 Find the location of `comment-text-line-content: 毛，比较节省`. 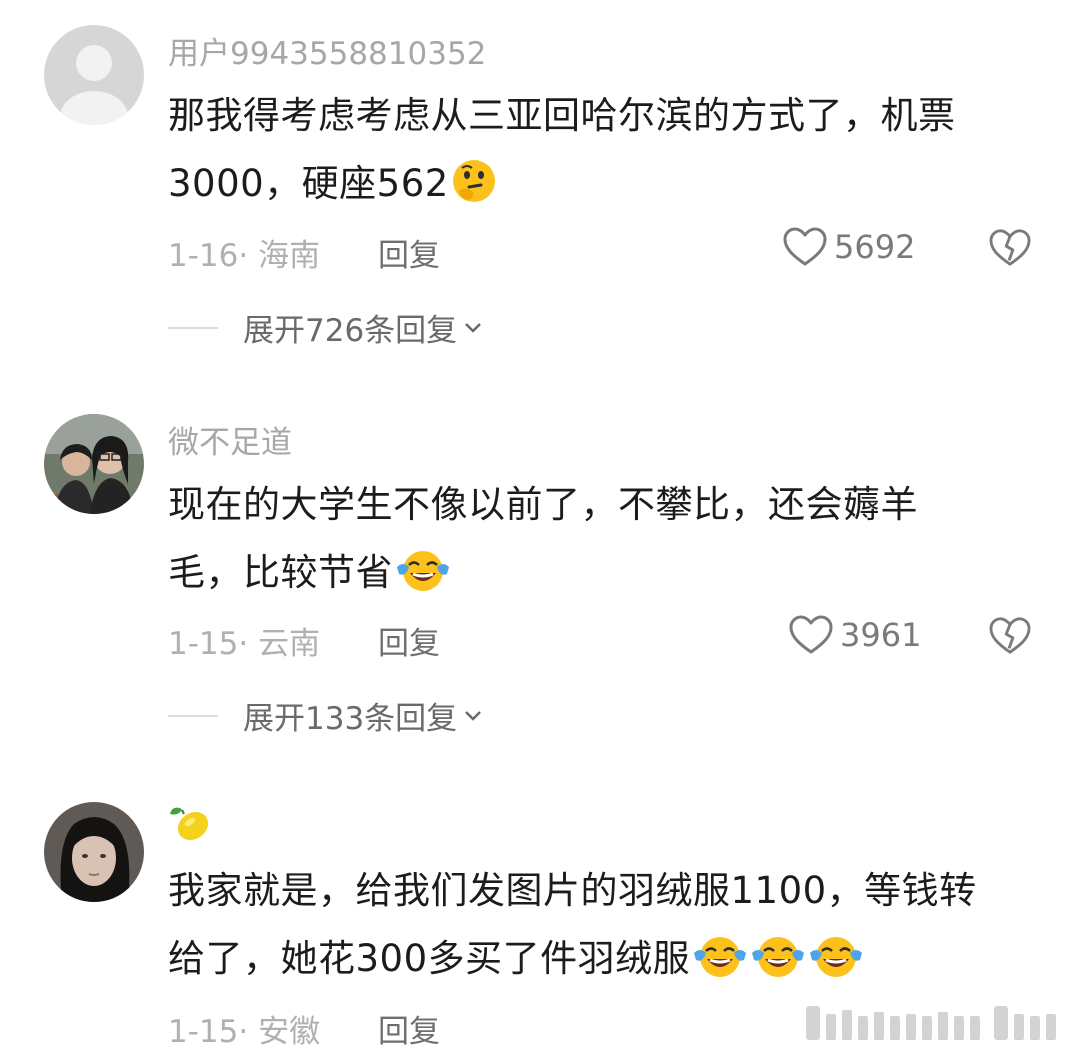

comment-text-line-content: 毛，比较节省 is located at coordinates (280, 572).